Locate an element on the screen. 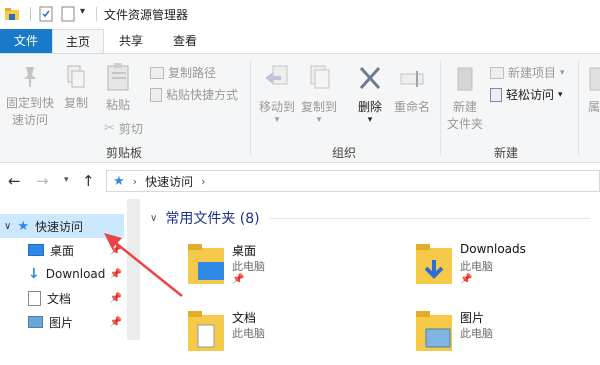  navigation-pane: ∨ ★ 快速访问 桌面 📌 ↓ Download 📌 文档 📌 图片 📌 is located at coordinates (70, 269).